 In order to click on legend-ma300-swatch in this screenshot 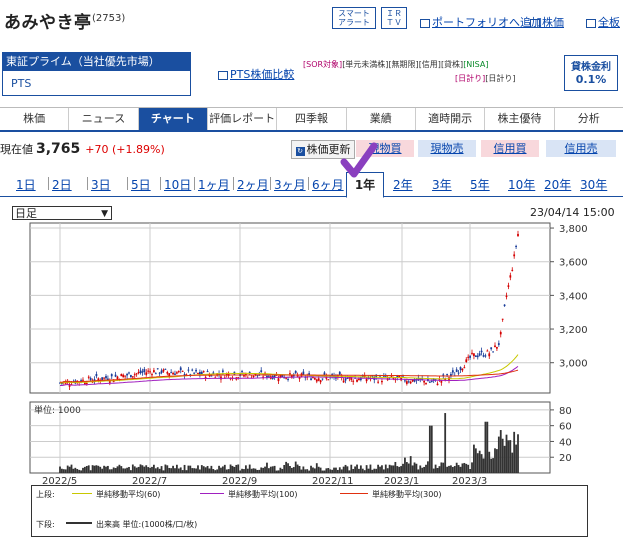, I will do `click(354, 493)`.